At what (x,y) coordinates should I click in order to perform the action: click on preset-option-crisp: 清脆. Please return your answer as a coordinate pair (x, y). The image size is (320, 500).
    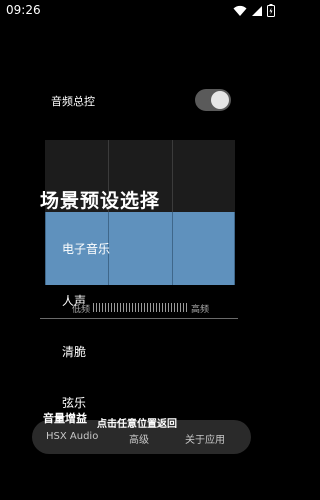
    Looking at the image, I should click on (74, 351).